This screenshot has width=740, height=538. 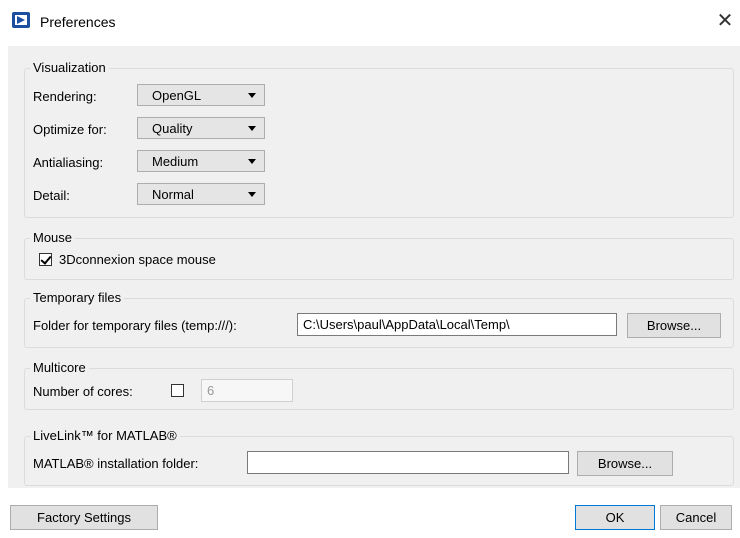 What do you see at coordinates (379, 255) in the screenshot?
I see `mouse-group: Mouse 3Dconnexion space mouse` at bounding box center [379, 255].